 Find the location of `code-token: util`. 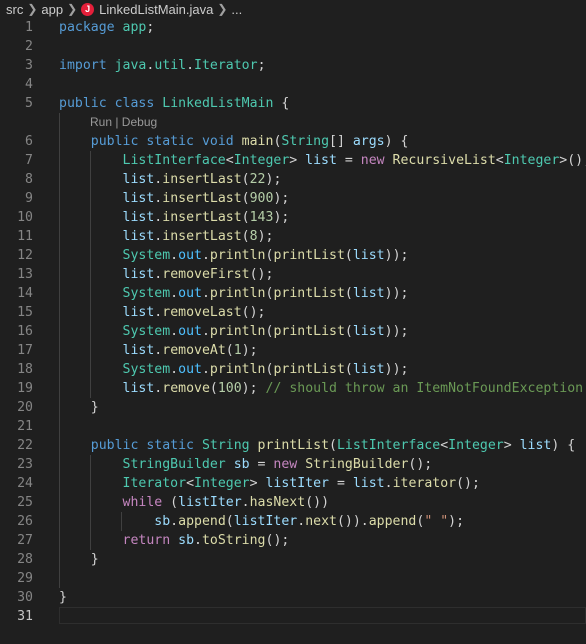

code-token: util is located at coordinates (170, 65).